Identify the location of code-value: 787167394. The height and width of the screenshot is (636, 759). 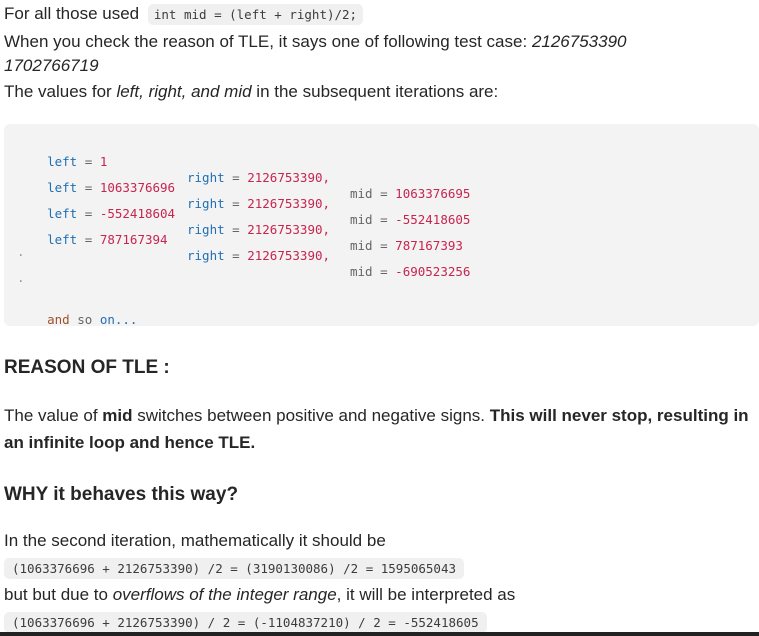
(133, 239).